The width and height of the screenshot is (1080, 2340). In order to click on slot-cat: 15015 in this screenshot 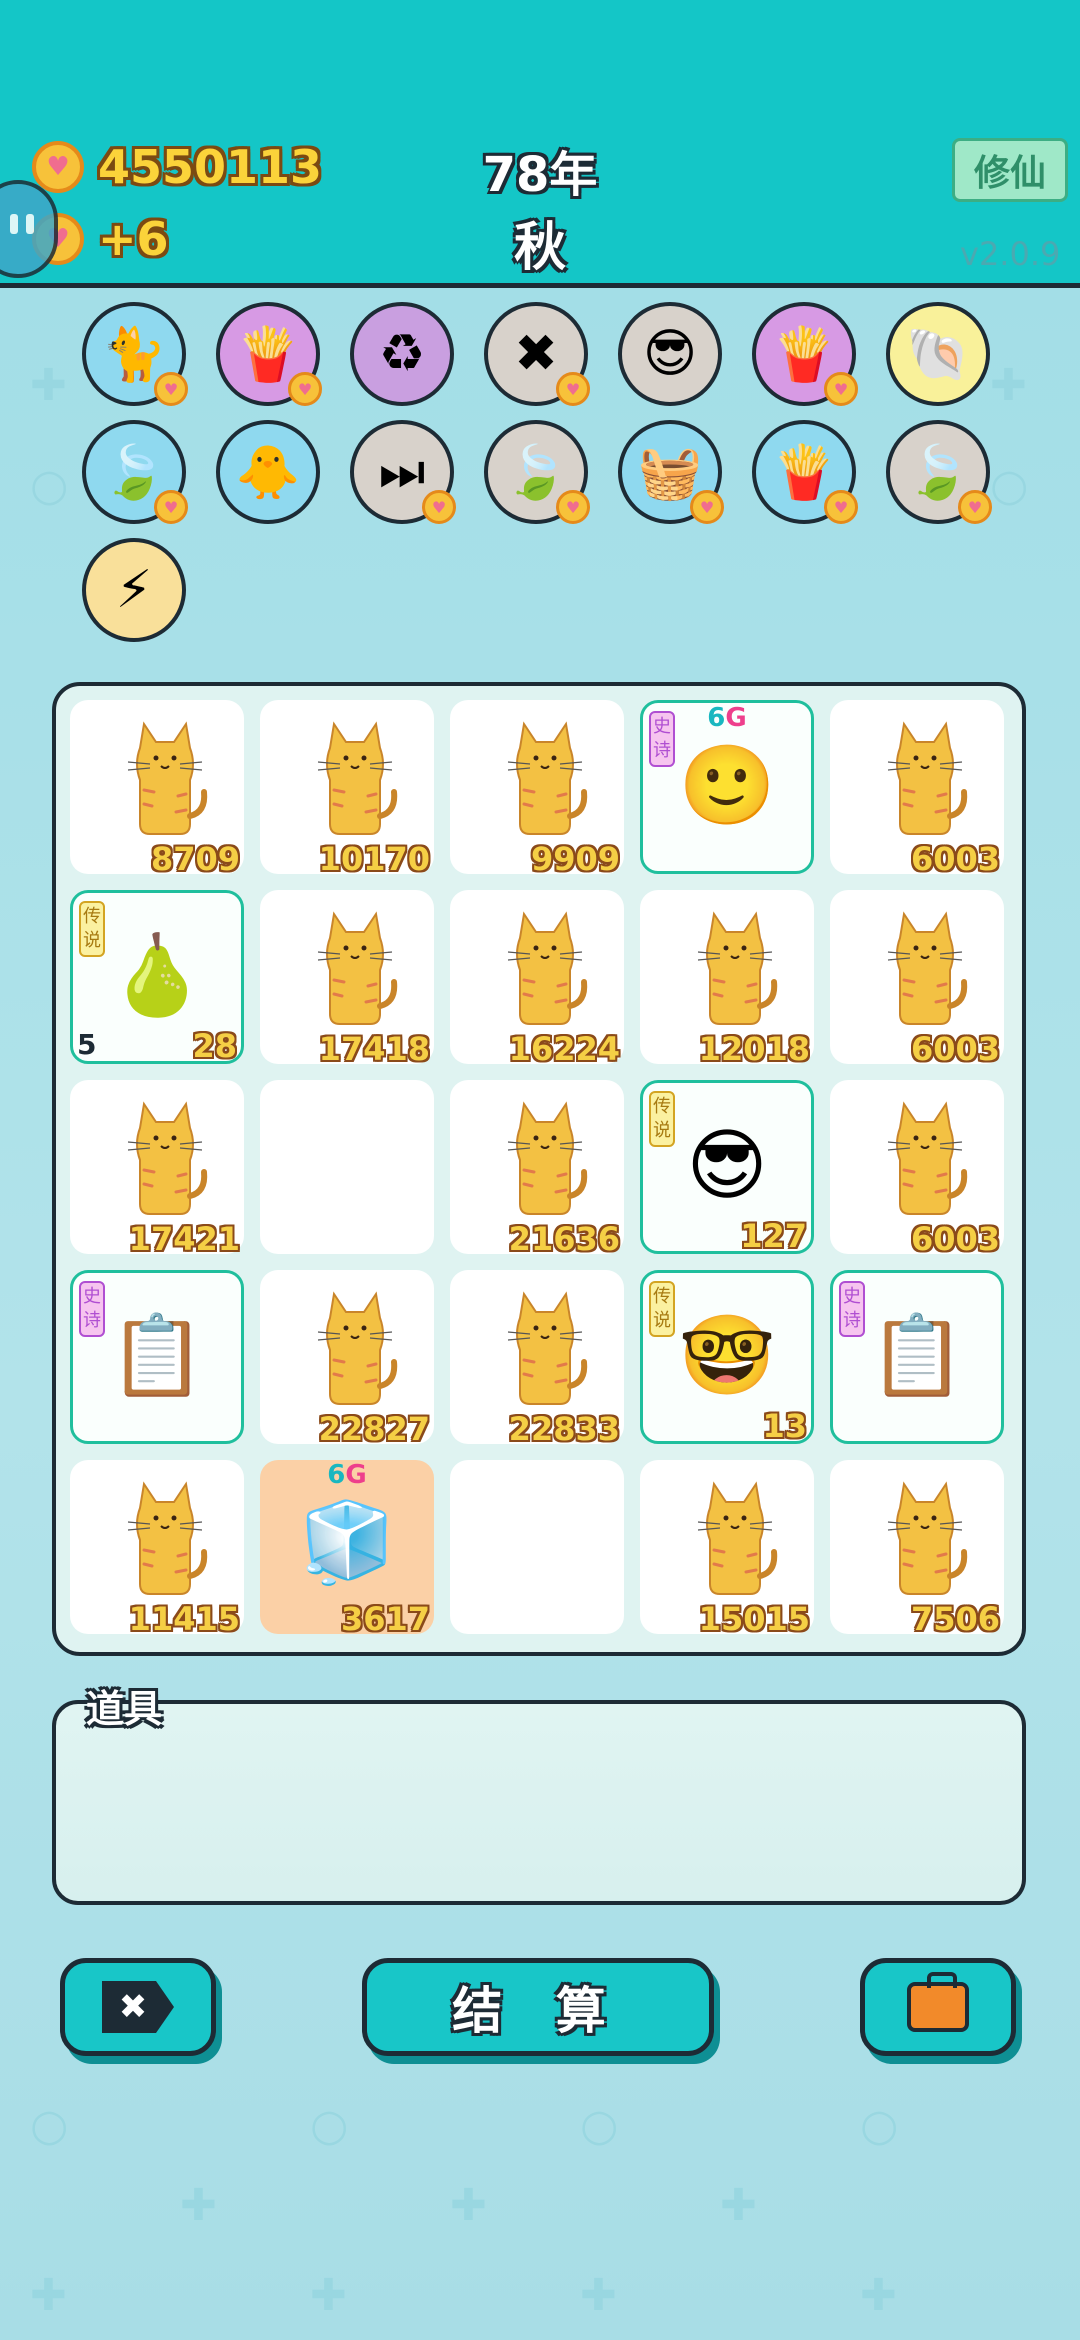, I will do `click(727, 1549)`.